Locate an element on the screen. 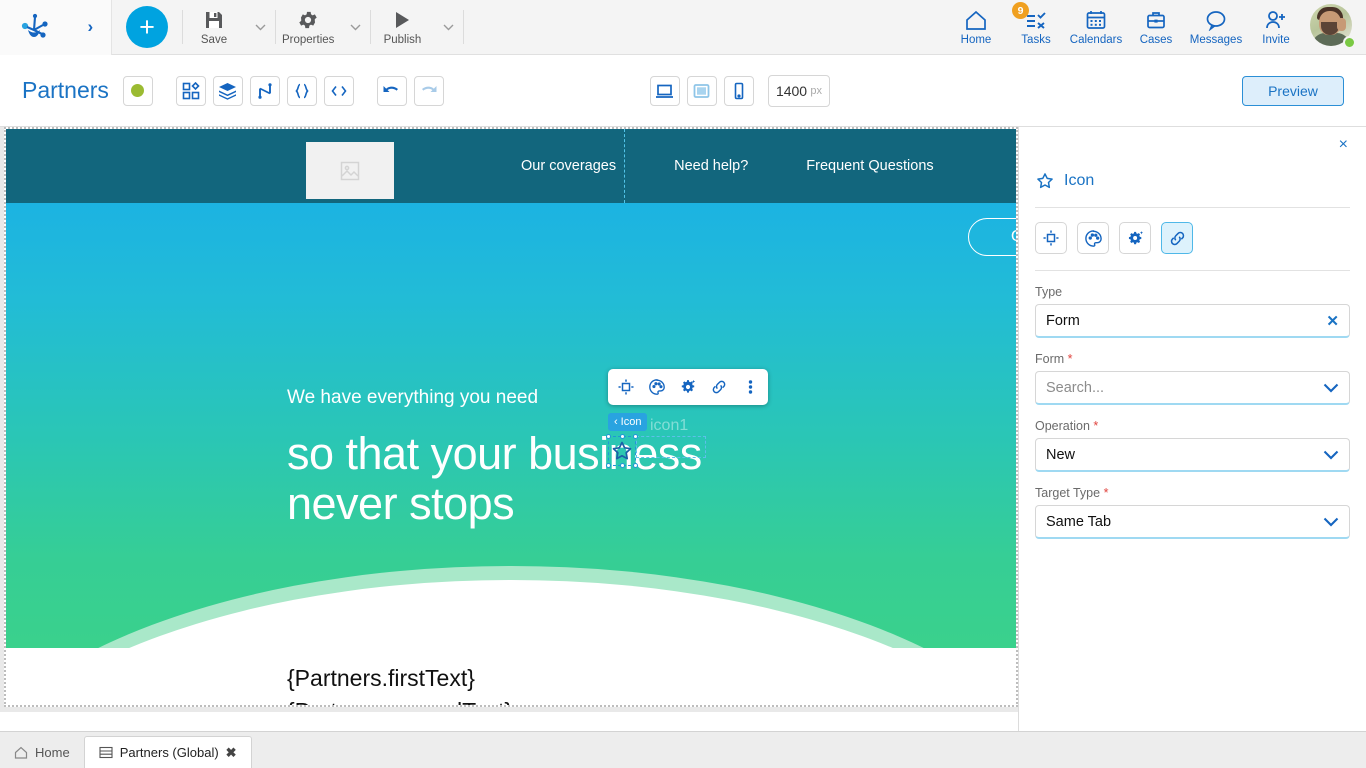 Image resolution: width=1366 pixels, height=768 pixels. nav-link-faq: Frequent Questions is located at coordinates (869, 166).